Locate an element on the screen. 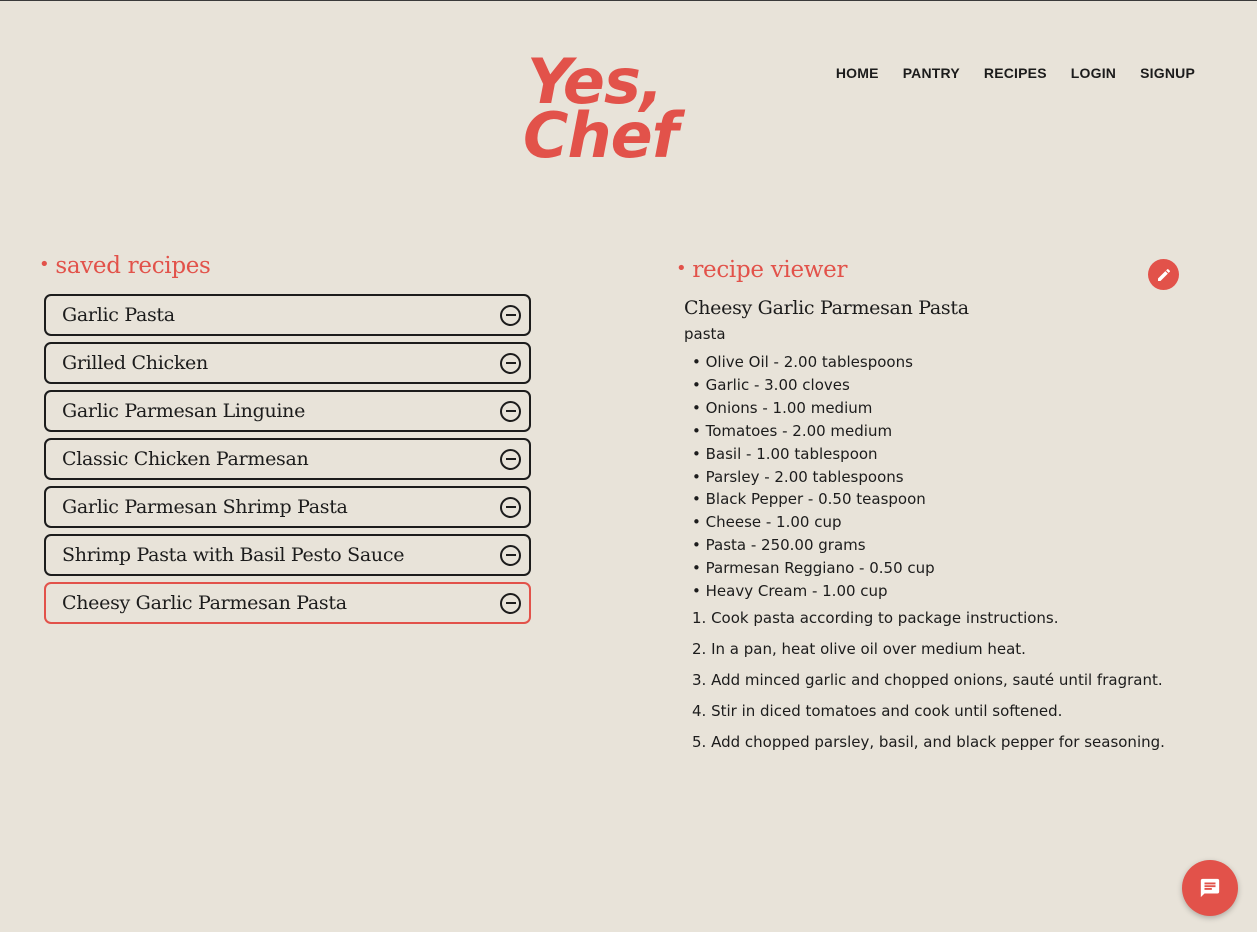  edit-recipe-button is located at coordinates (1163, 274).